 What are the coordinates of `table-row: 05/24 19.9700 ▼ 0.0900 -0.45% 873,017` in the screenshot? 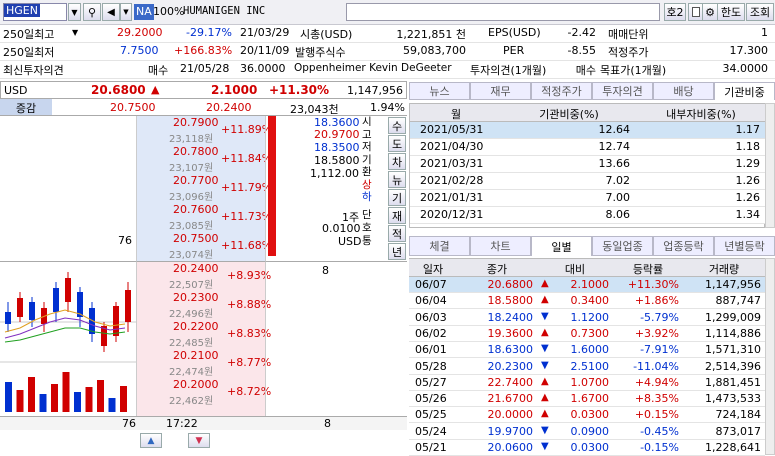 It's located at (587, 431).